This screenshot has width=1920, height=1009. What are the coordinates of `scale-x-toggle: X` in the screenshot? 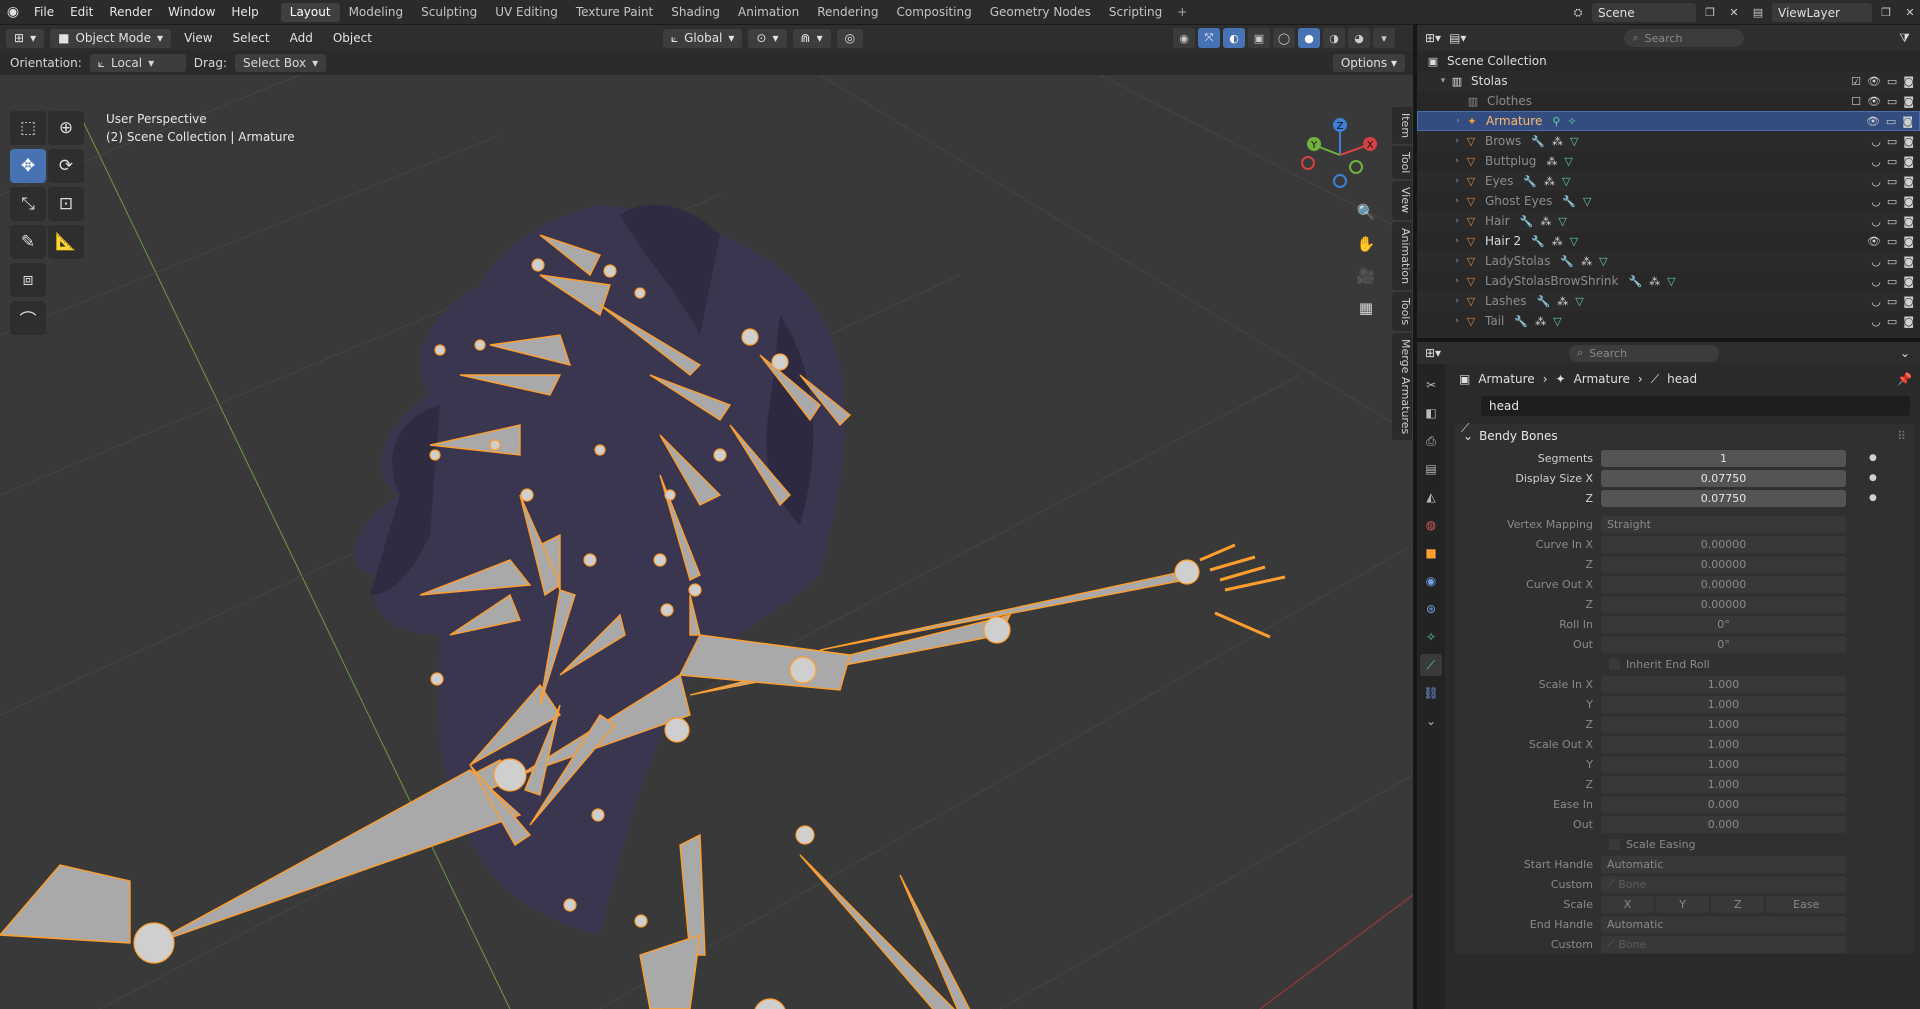 It's located at (1628, 904).